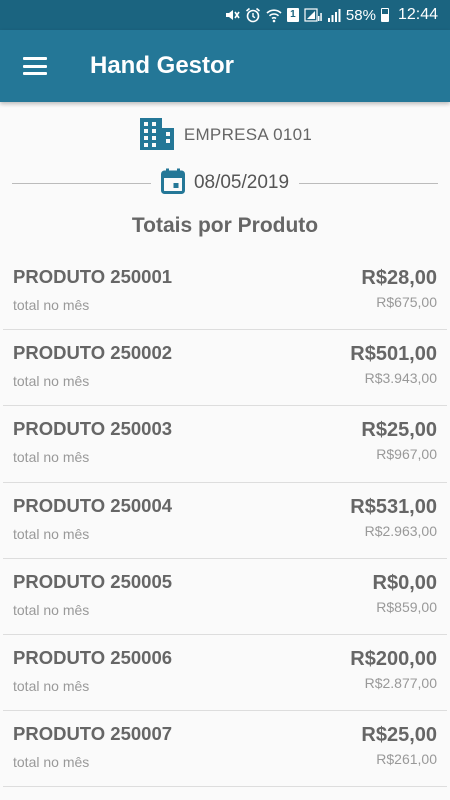  What do you see at coordinates (406, 759) in the screenshot?
I see `product-month-total: R$261,00` at bounding box center [406, 759].